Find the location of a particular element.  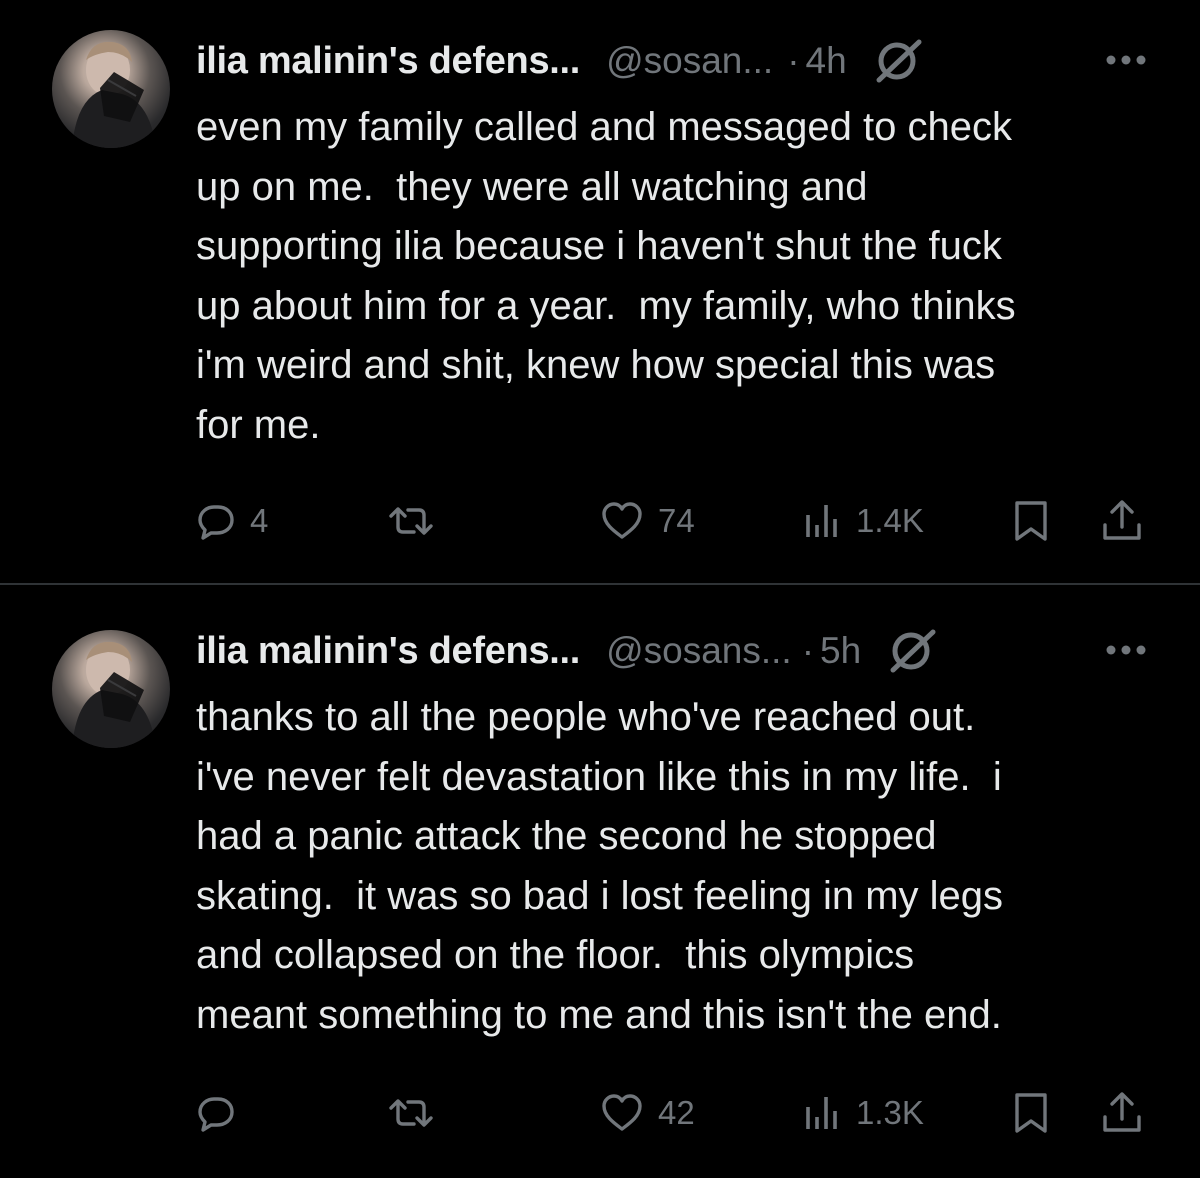

reply-count: 4 is located at coordinates (259, 520).